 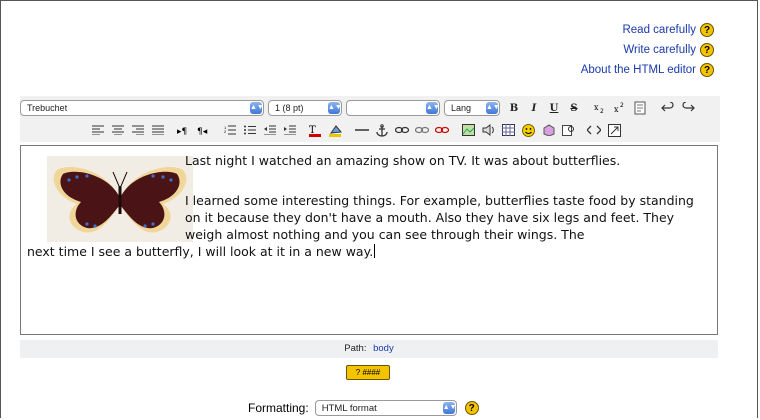 What do you see at coordinates (118, 130) in the screenshot?
I see `align-center-icon` at bounding box center [118, 130].